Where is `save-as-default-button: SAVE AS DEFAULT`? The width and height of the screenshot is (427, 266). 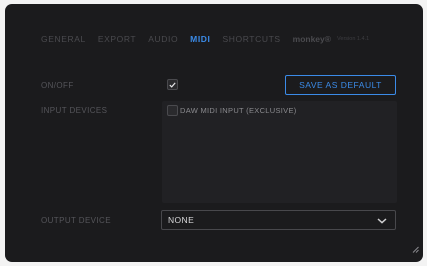
save-as-default-button: SAVE AS DEFAULT is located at coordinates (340, 85).